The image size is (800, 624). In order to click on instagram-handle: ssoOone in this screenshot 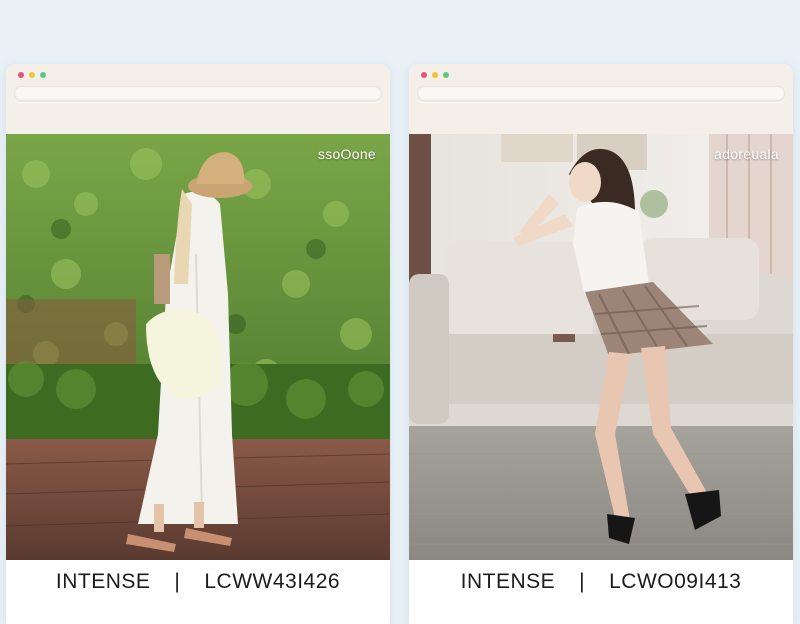, I will do `click(346, 154)`.